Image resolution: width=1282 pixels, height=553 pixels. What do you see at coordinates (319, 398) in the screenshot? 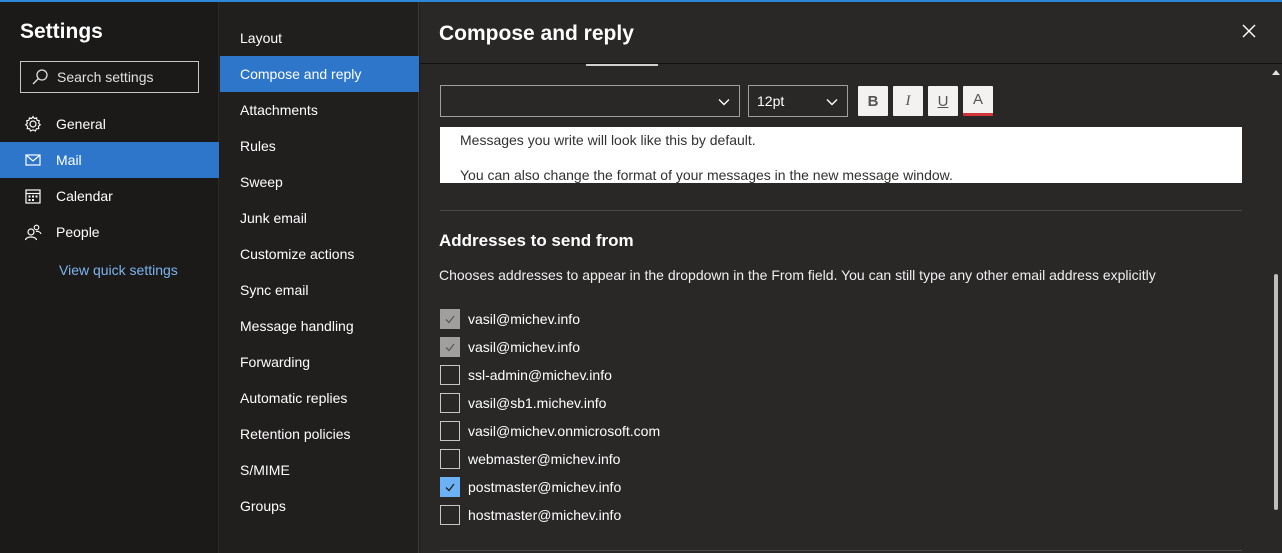
I see `subnav-item-automatic-replies: Automatic replies` at bounding box center [319, 398].